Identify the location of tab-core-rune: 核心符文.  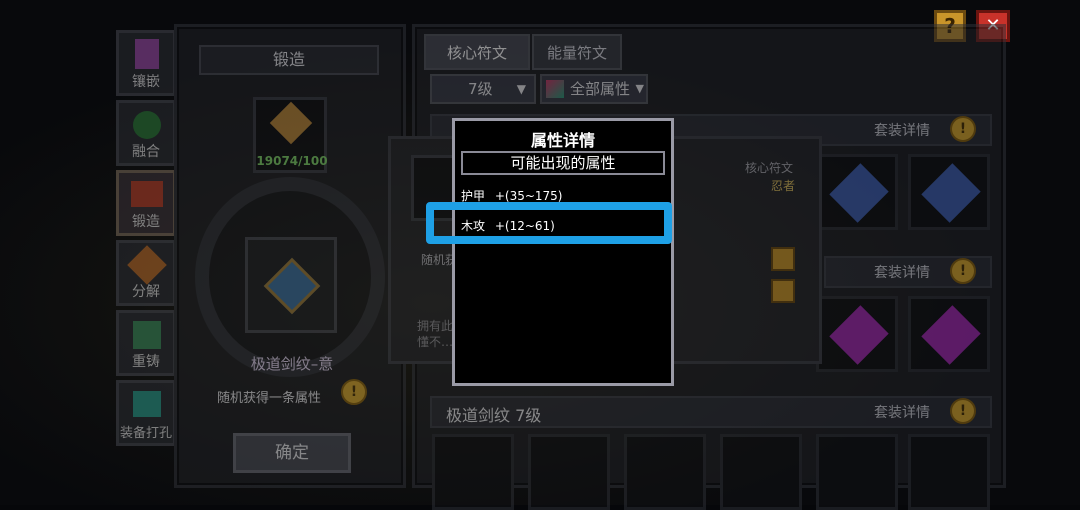
(477, 52).